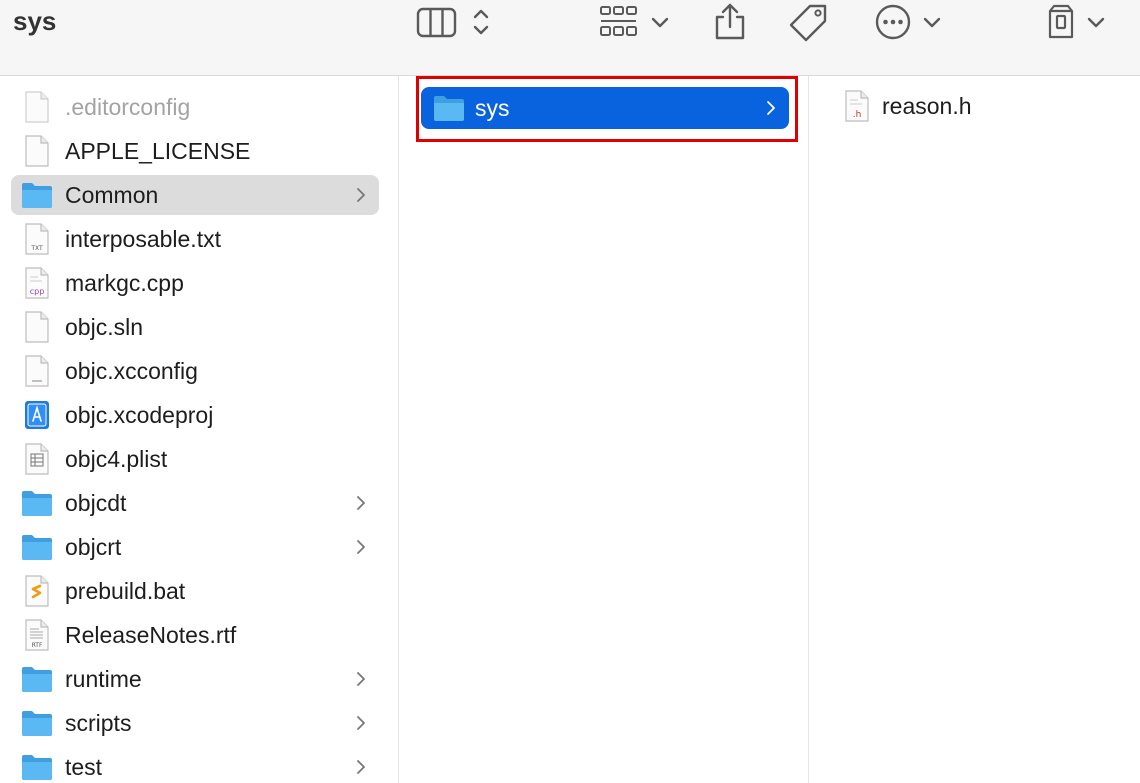  Describe the element at coordinates (125, 590) in the screenshot. I see `item-label: prebuild.bat` at that location.